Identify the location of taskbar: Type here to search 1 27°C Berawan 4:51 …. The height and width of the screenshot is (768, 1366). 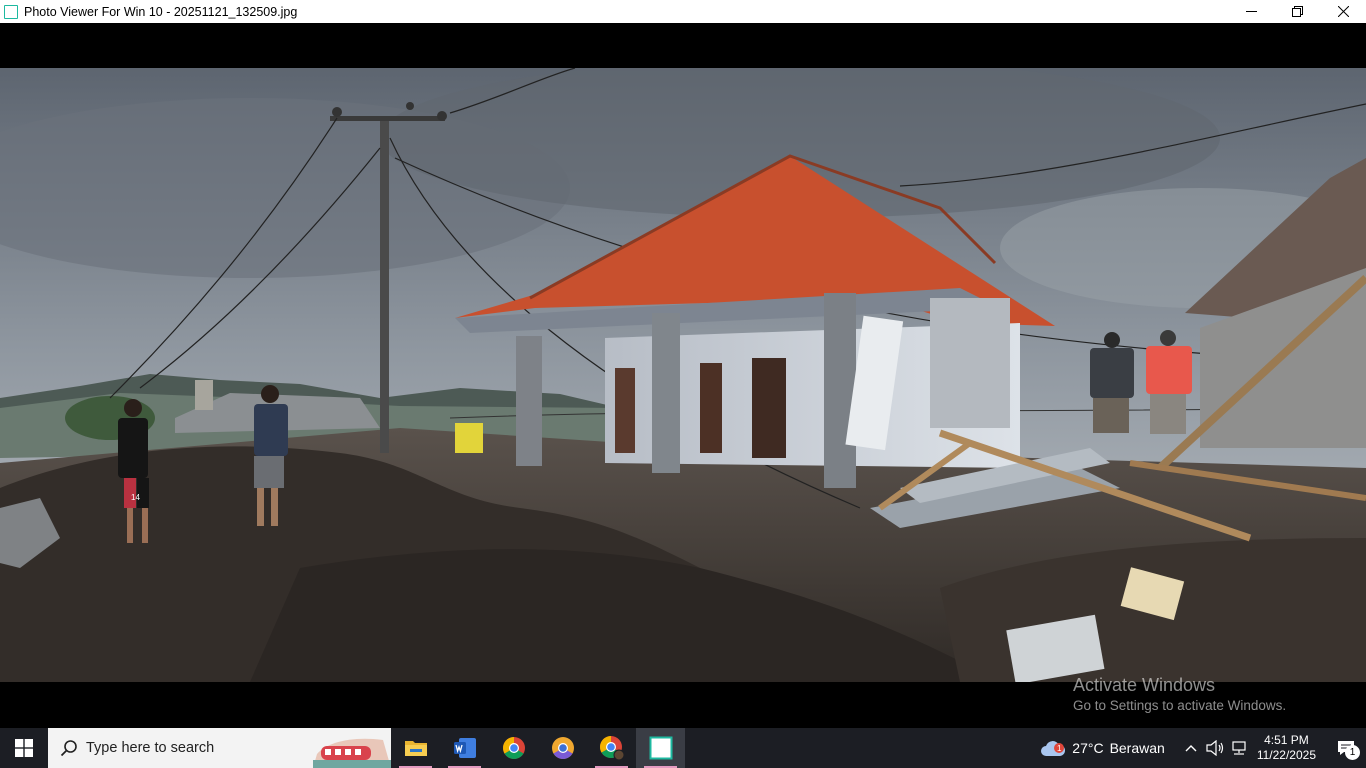
(683, 748).